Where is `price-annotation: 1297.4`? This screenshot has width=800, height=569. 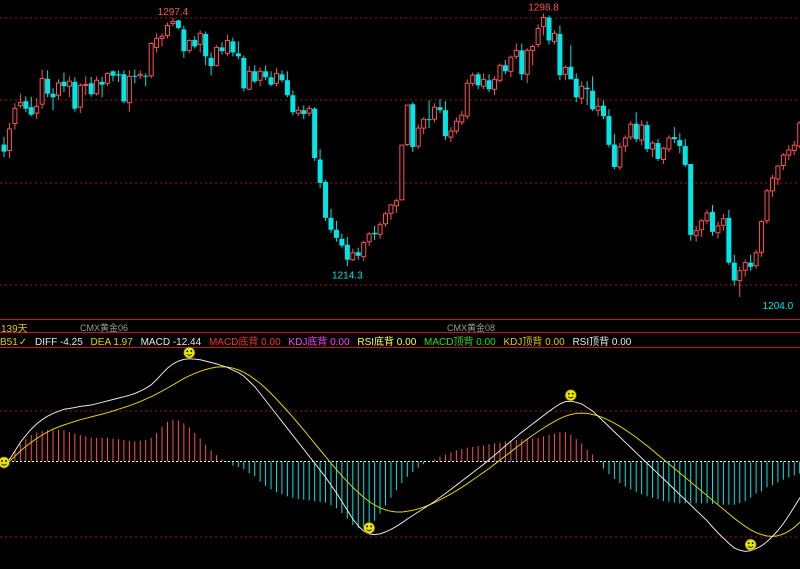
price-annotation: 1297.4 is located at coordinates (173, 12).